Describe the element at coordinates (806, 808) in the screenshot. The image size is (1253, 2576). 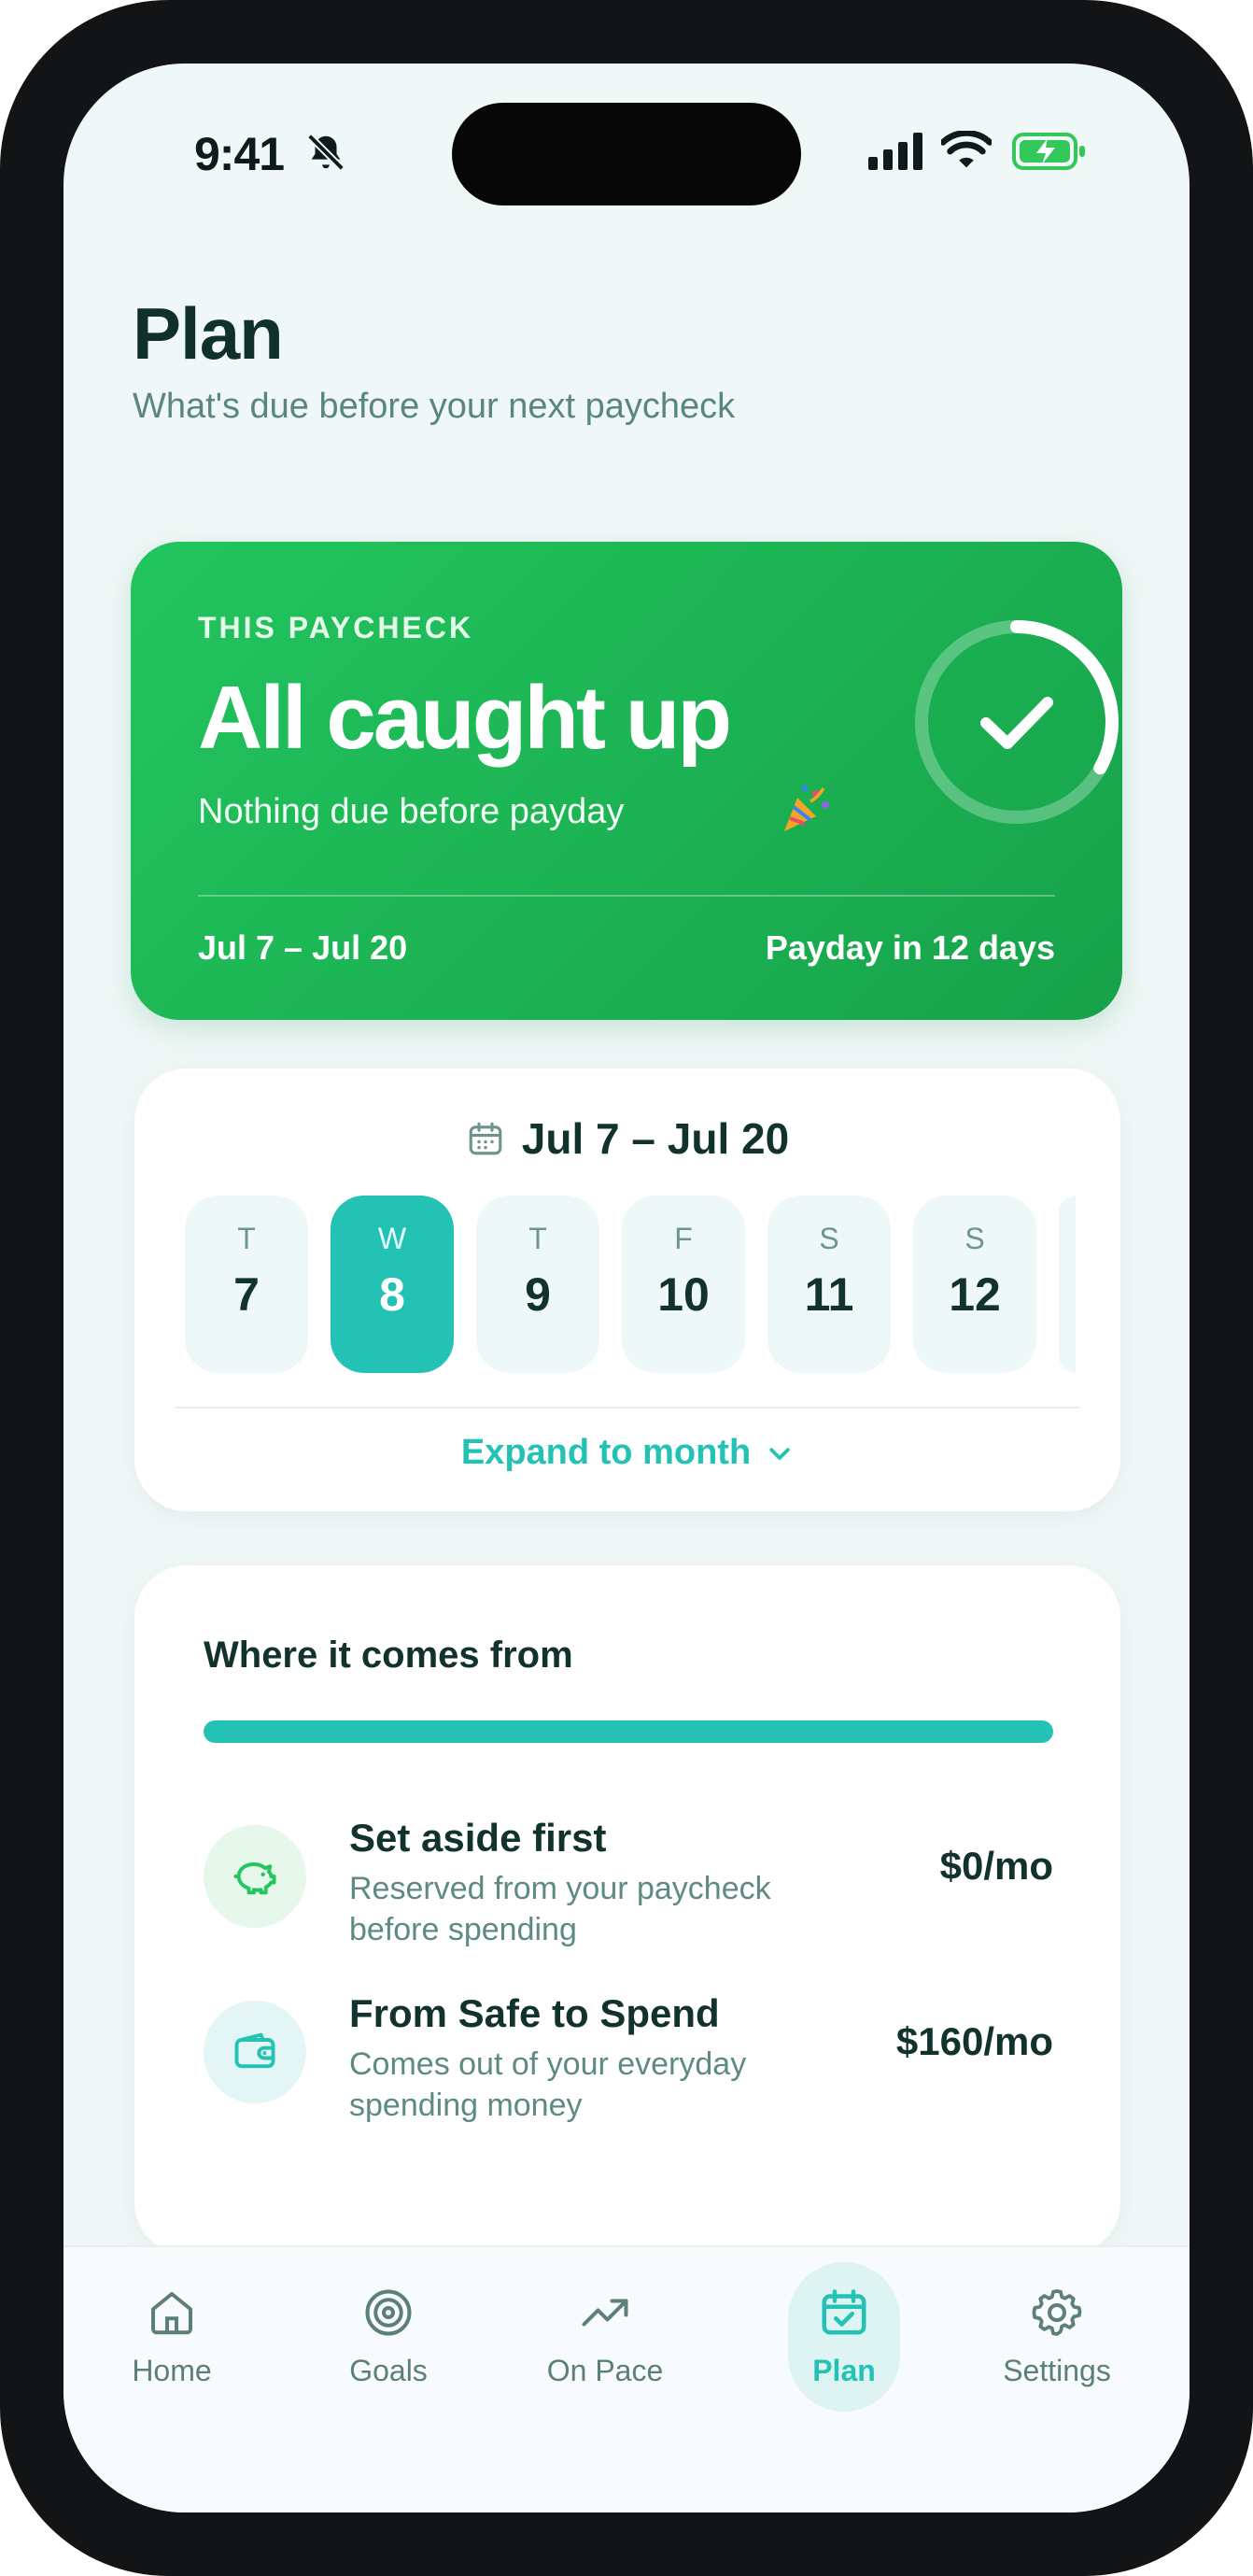
I see `party-popper-icon` at that location.